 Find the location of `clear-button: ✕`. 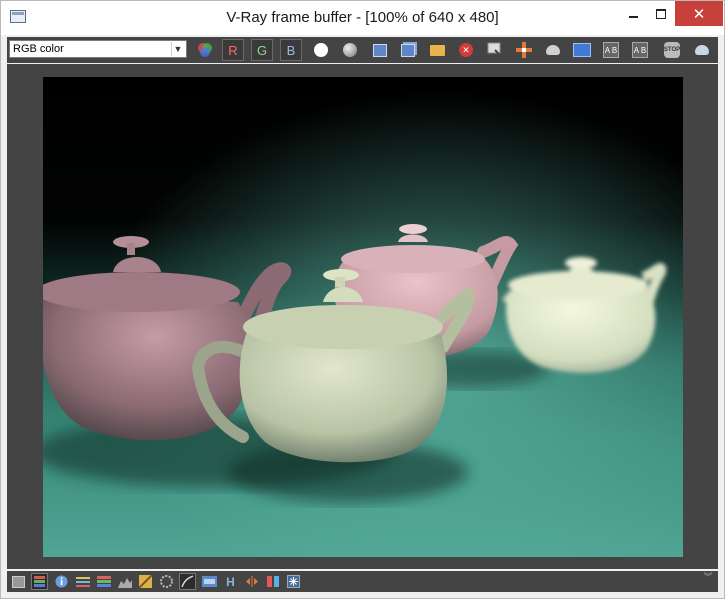

clear-button: ✕ is located at coordinates (466, 50).